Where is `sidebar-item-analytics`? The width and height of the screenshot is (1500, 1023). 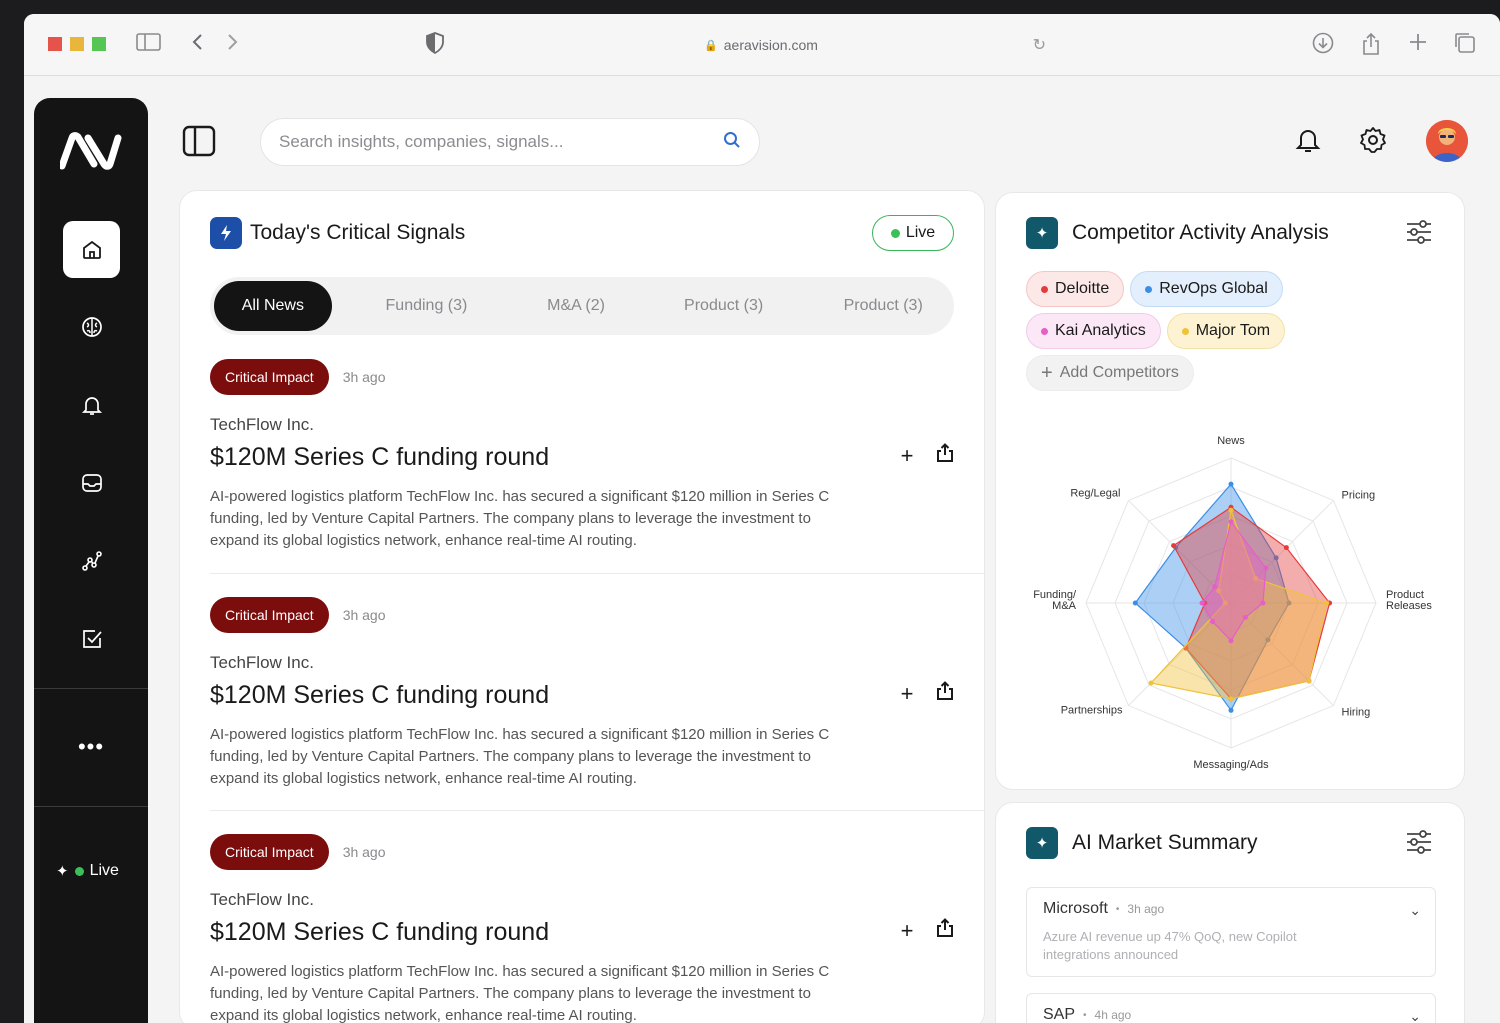
sidebar-item-analytics is located at coordinates (91, 560).